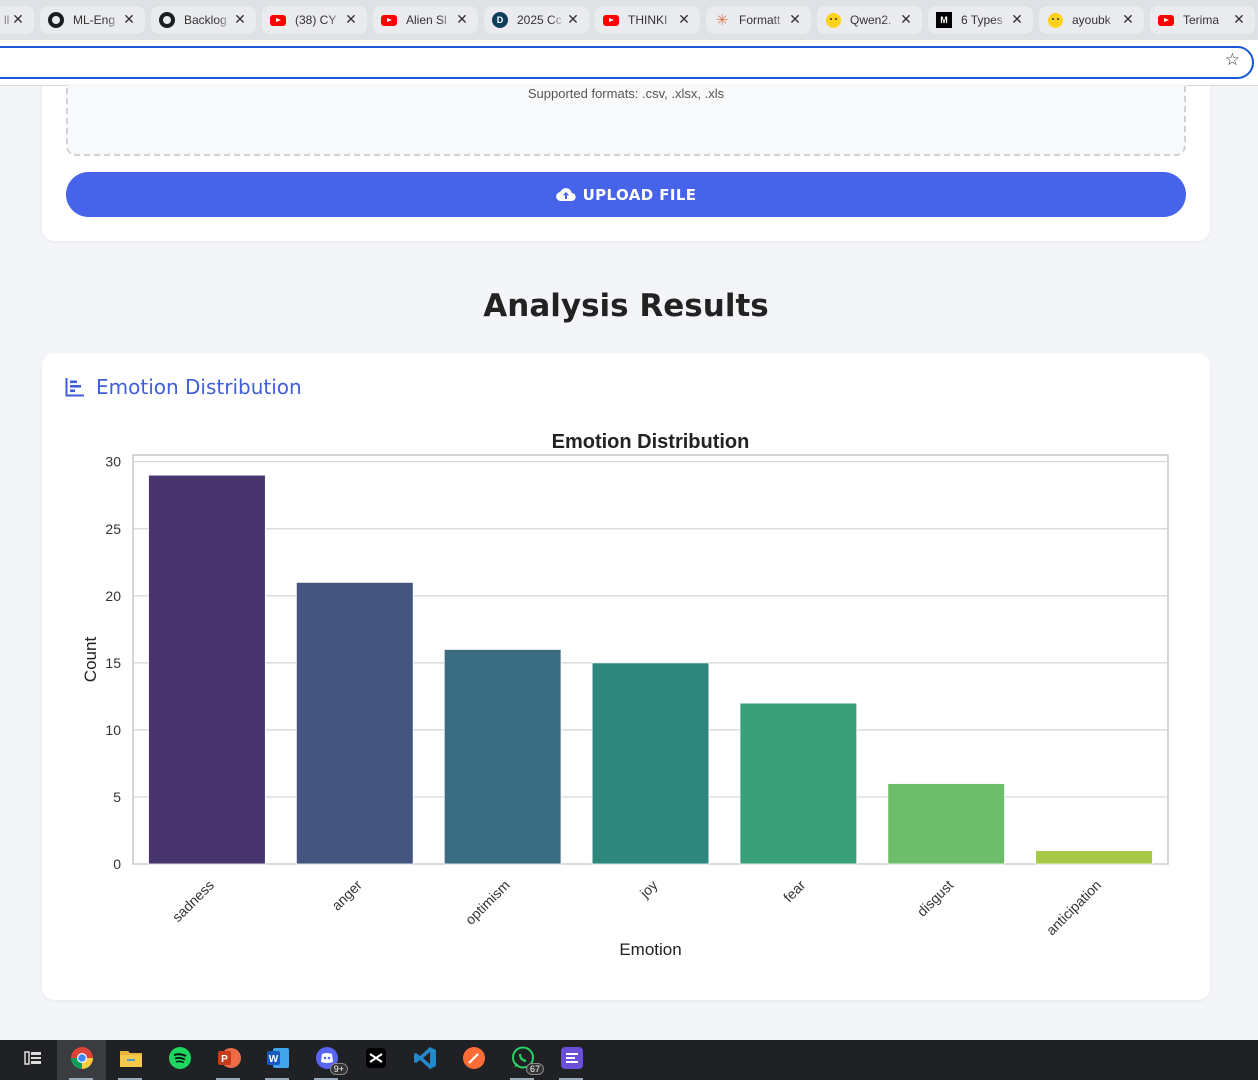 The width and height of the screenshot is (1258, 1080). What do you see at coordinates (626, 93) in the screenshot?
I see `supported-formats-text: Supported formats: .csv, .xlsx, .xls` at bounding box center [626, 93].